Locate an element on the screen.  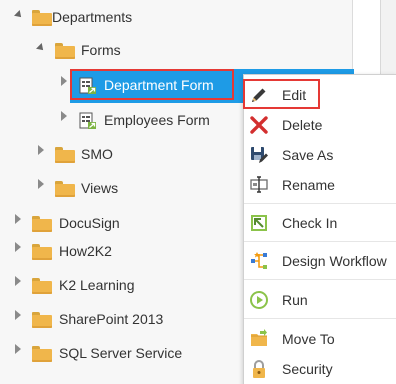
tree-item-label: SQL Server Service is located at coordinates (121, 353).